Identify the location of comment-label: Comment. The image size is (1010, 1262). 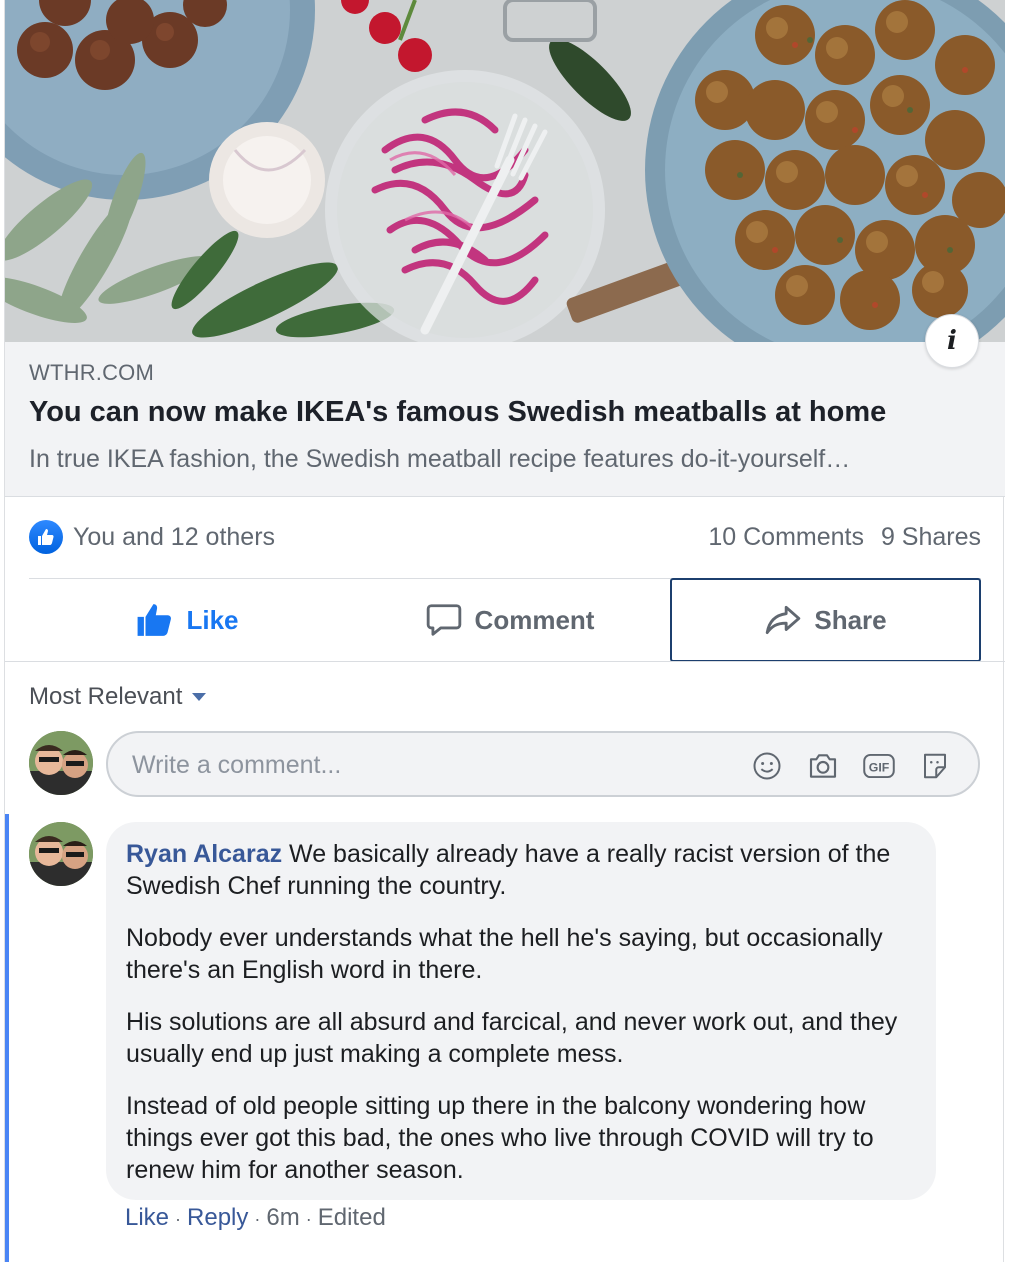
(534, 619).